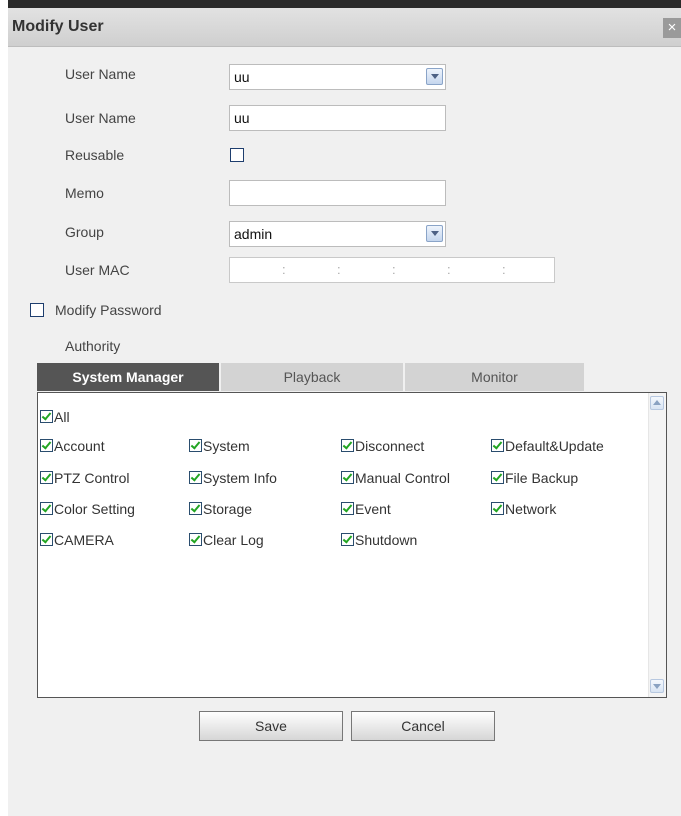 This screenshot has width=681, height=816. Describe the element at coordinates (237, 155) in the screenshot. I see `reusable-checkbox` at that location.